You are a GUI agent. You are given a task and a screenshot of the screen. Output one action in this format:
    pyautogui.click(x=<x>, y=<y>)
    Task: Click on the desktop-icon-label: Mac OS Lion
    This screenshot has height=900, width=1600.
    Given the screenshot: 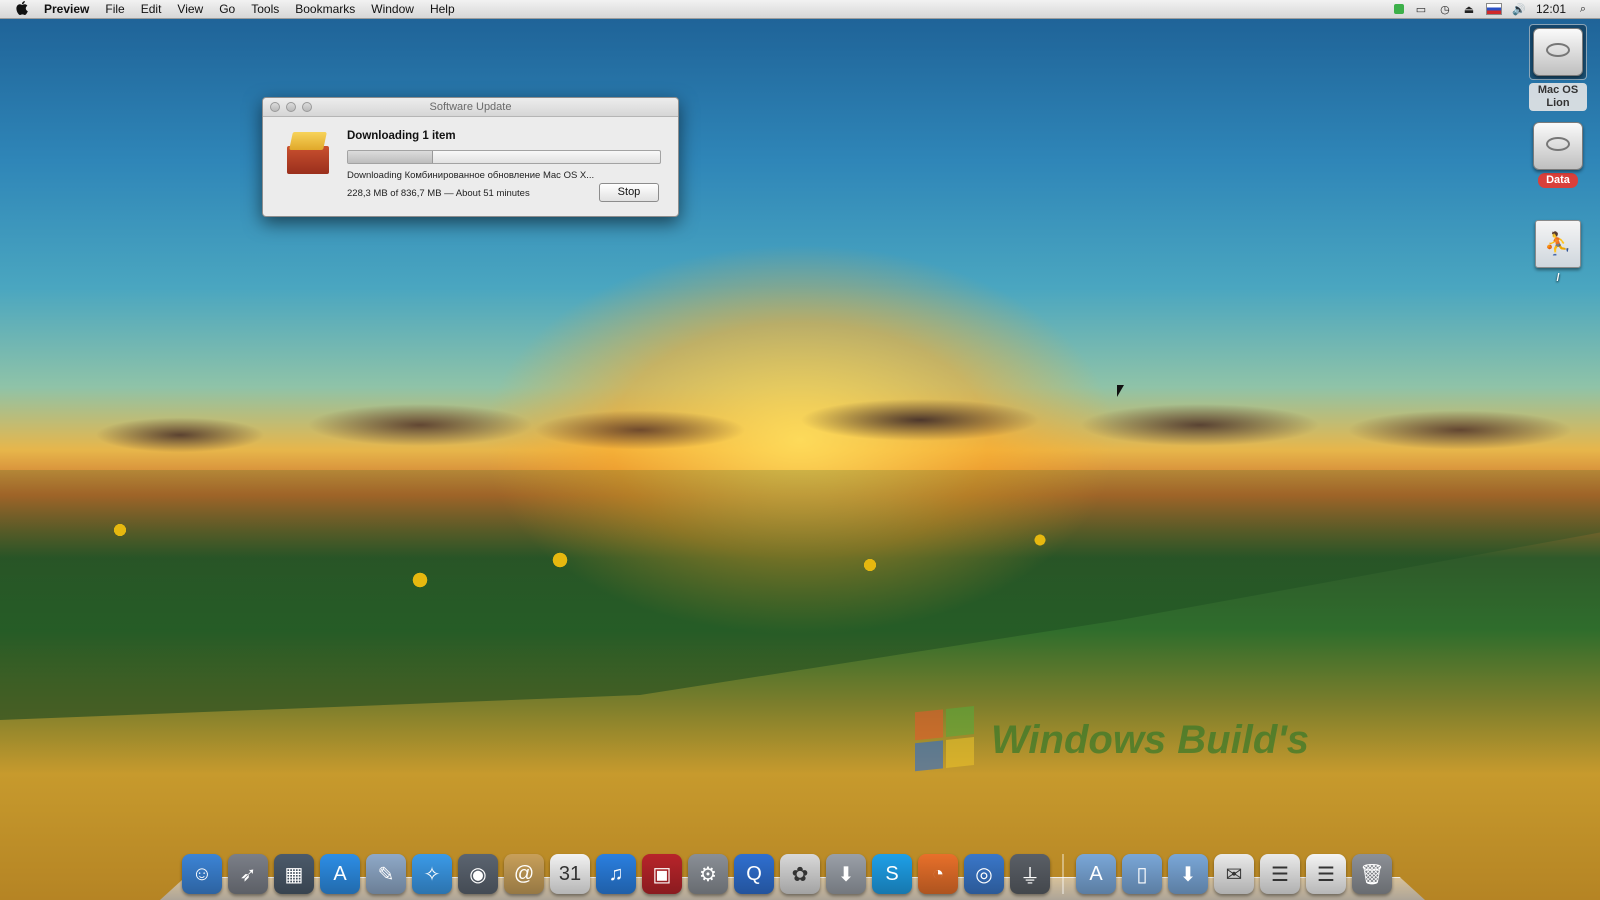 What is the action you would take?
    pyautogui.click(x=1558, y=97)
    